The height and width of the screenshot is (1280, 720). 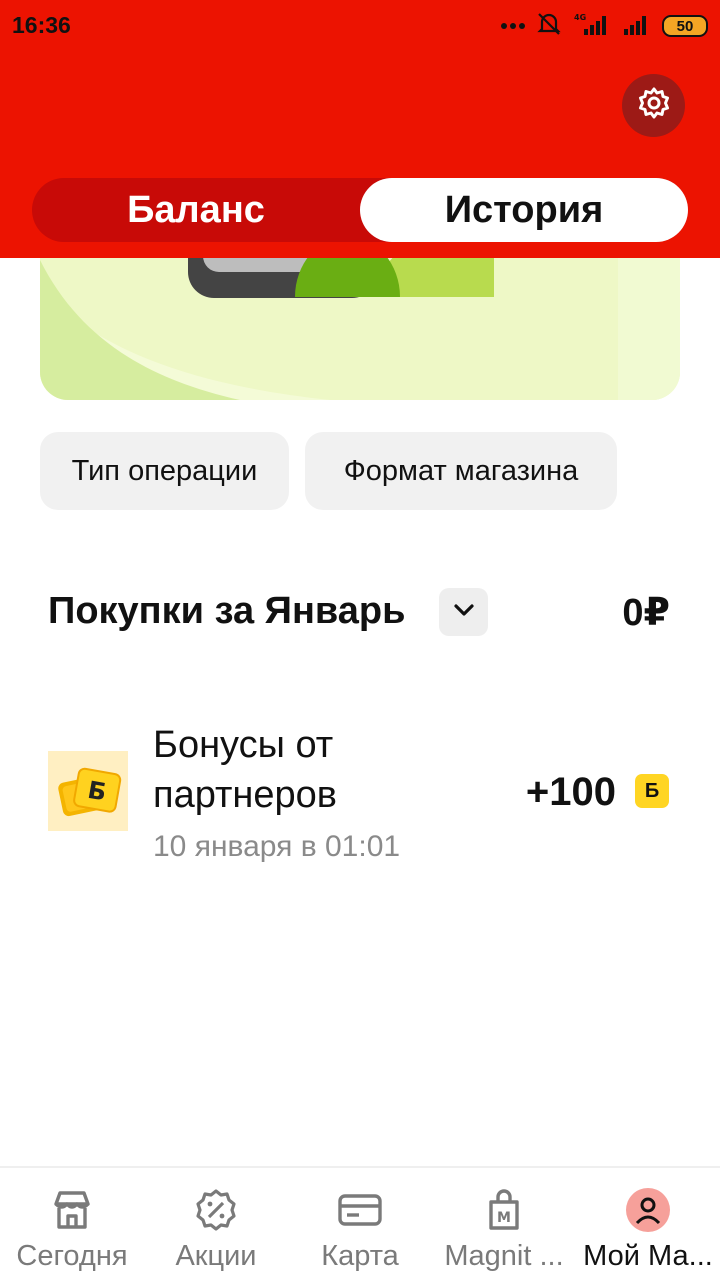 What do you see at coordinates (648, 1210) in the screenshot?
I see `profile-icon` at bounding box center [648, 1210].